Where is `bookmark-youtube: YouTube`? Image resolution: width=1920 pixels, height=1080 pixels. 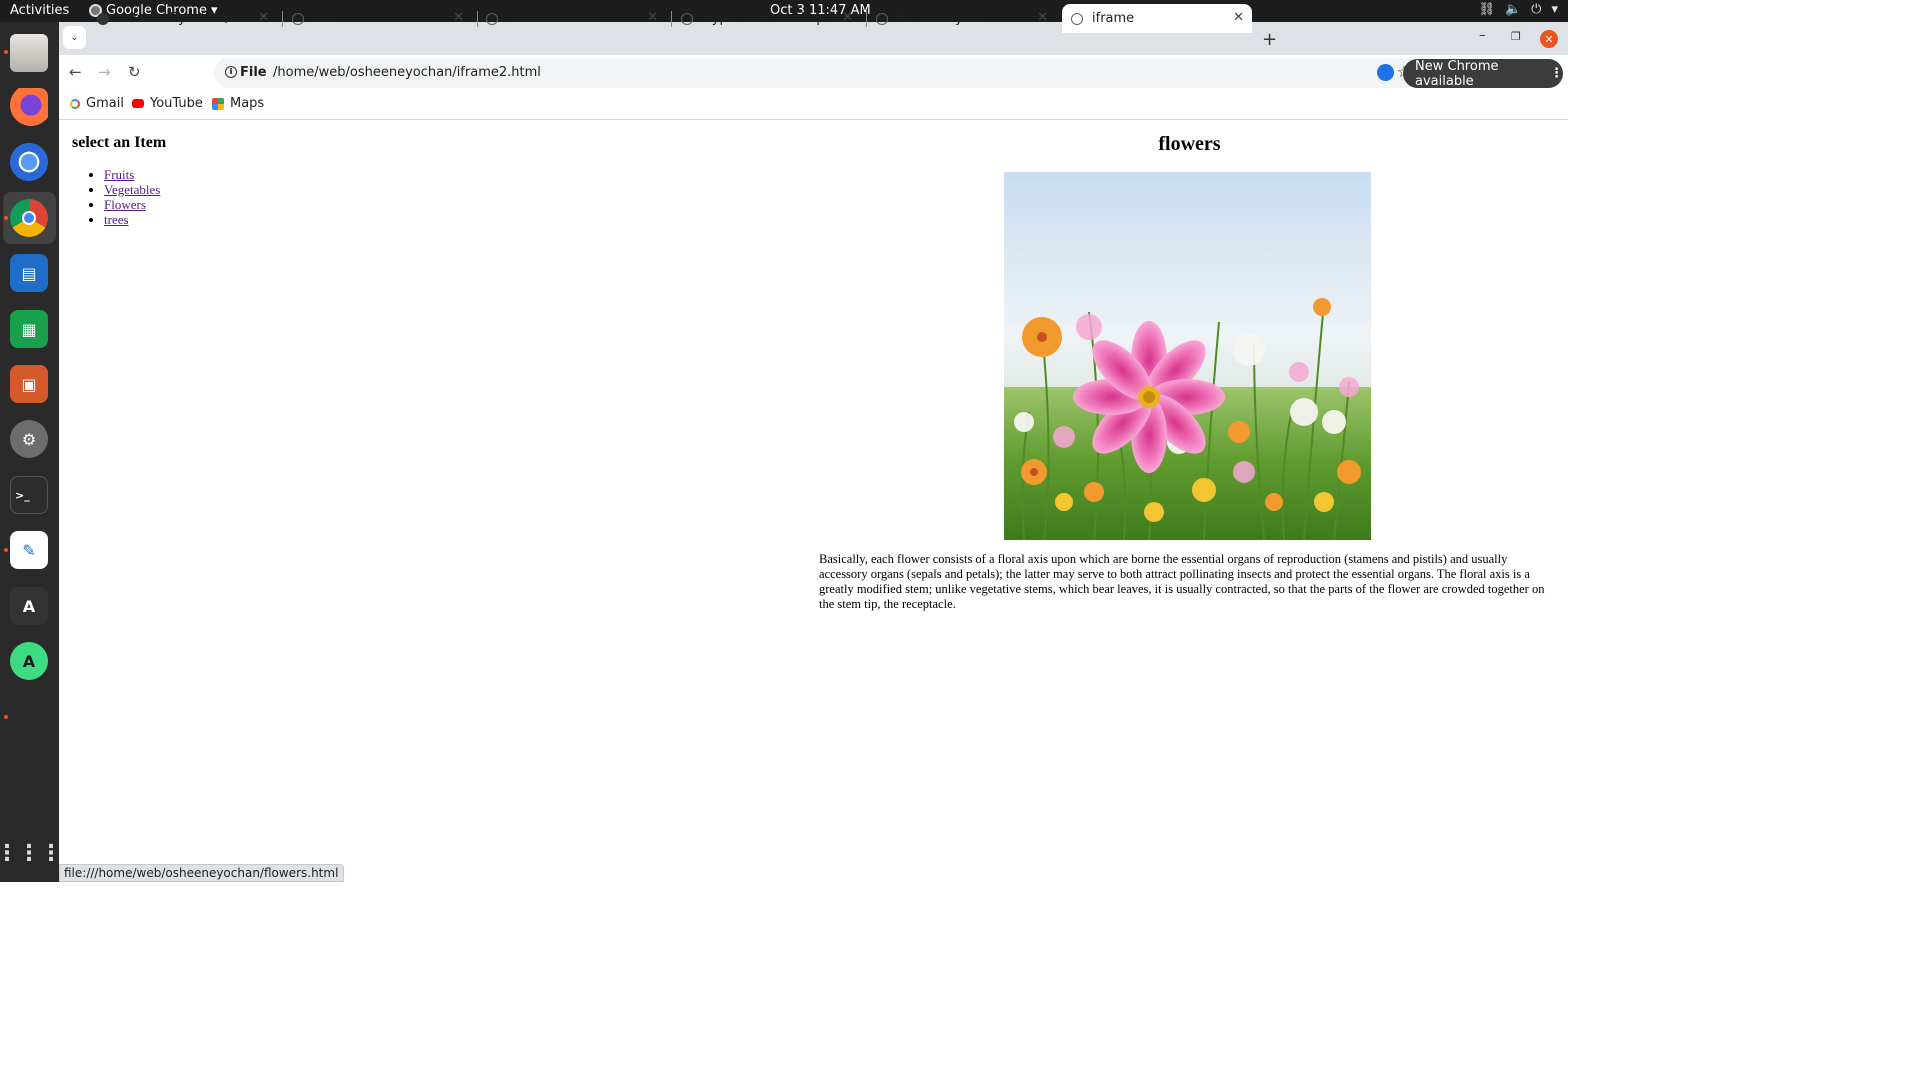 bookmark-youtube: YouTube is located at coordinates (167, 103).